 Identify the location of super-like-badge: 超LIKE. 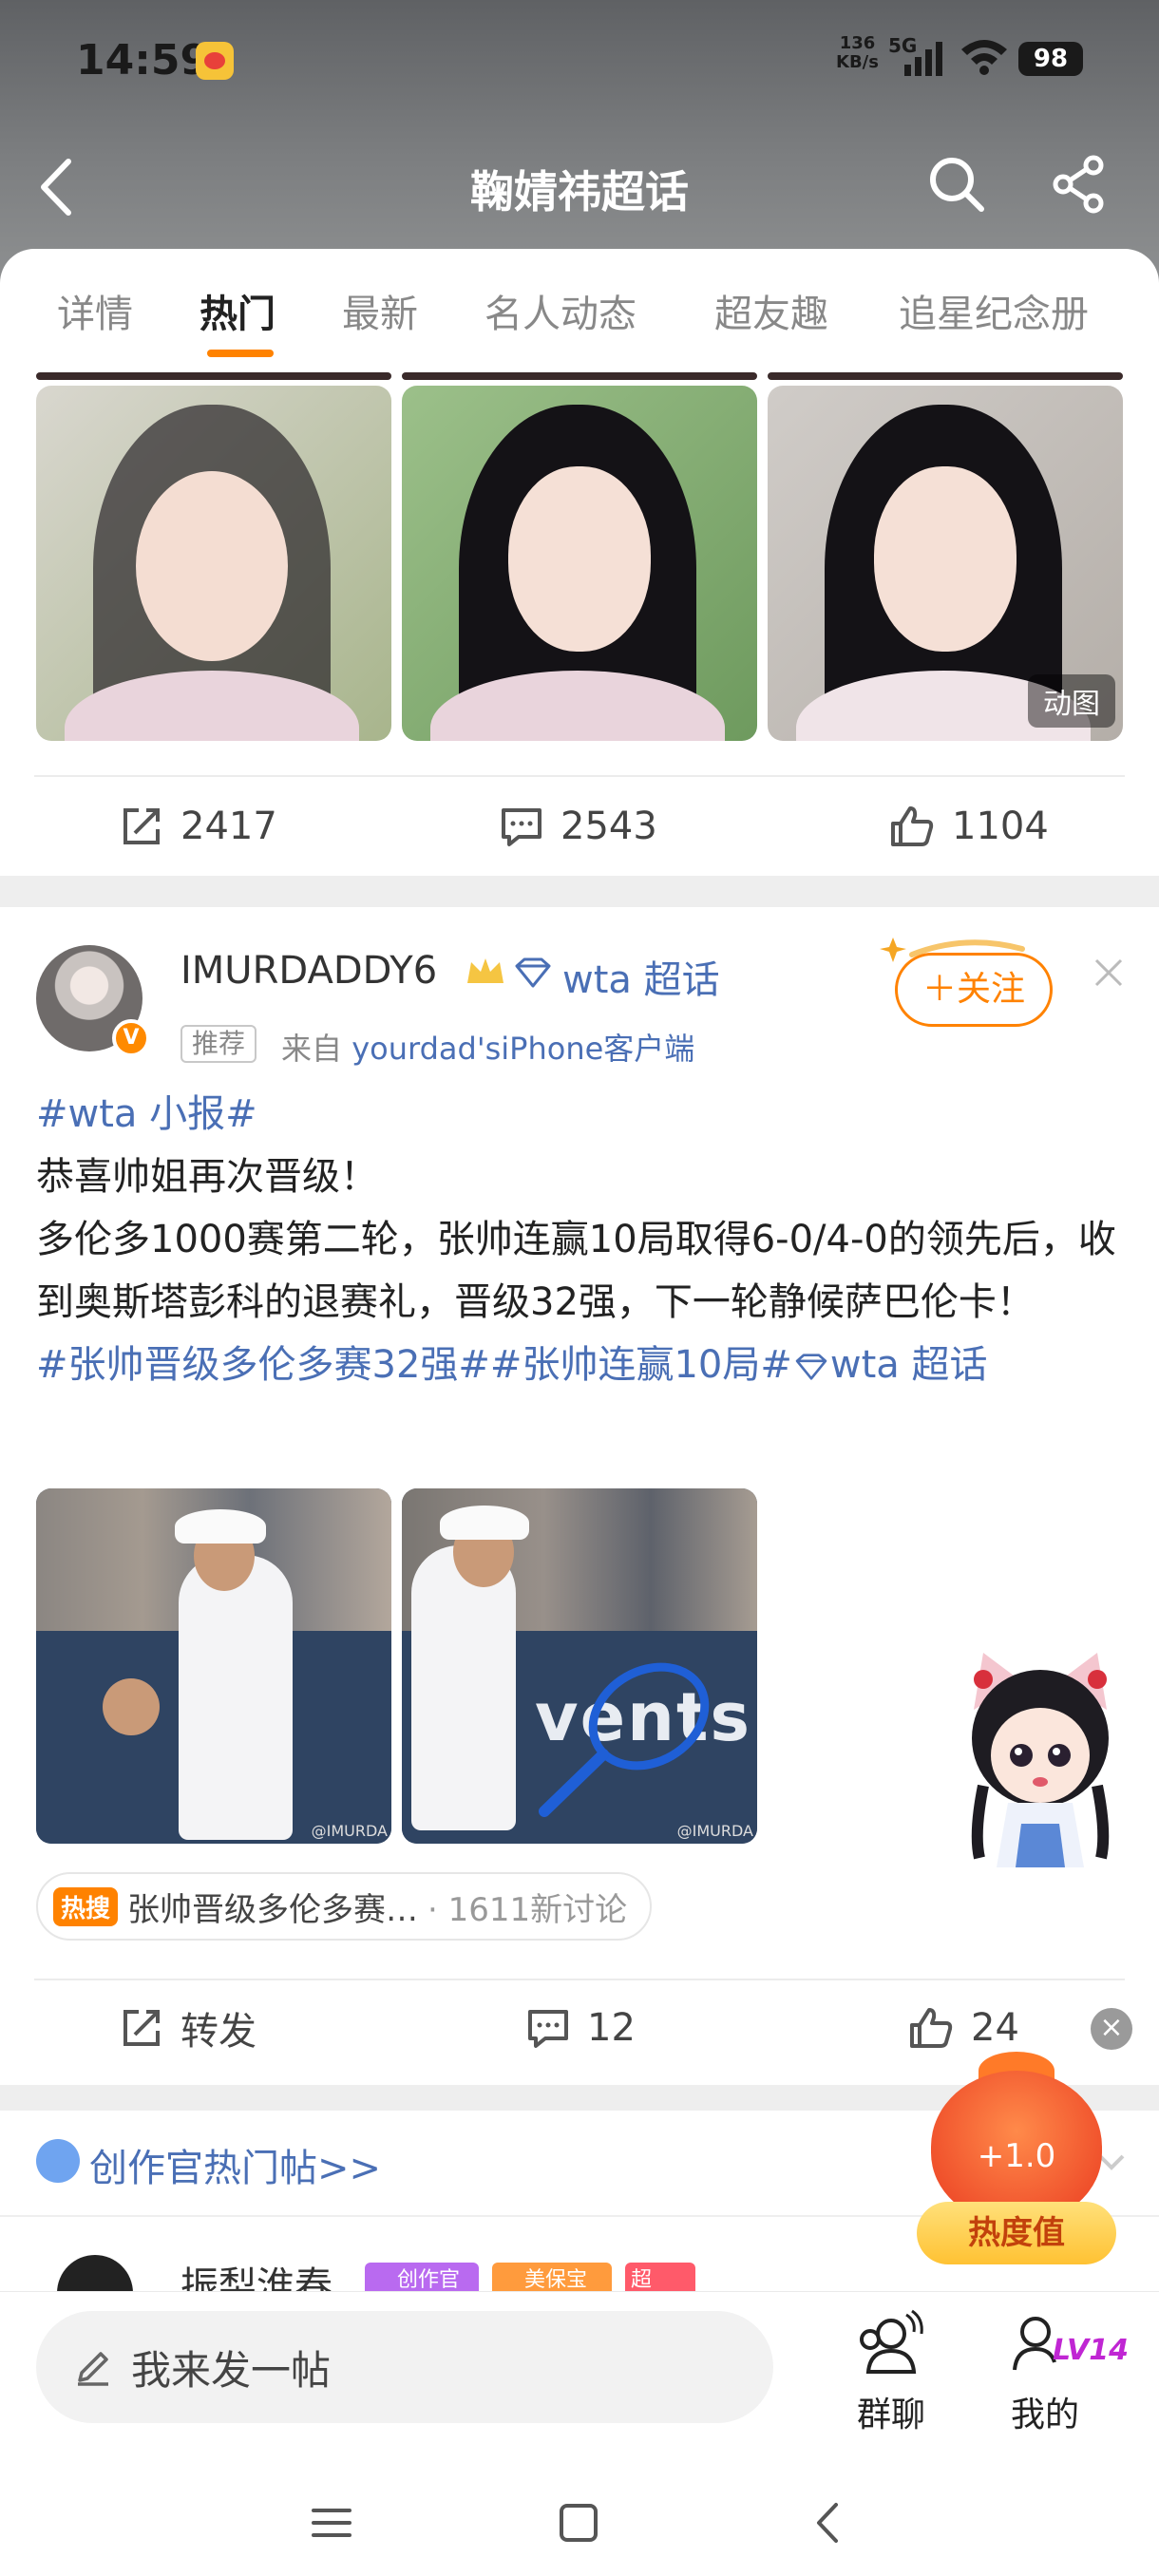
(660, 2278).